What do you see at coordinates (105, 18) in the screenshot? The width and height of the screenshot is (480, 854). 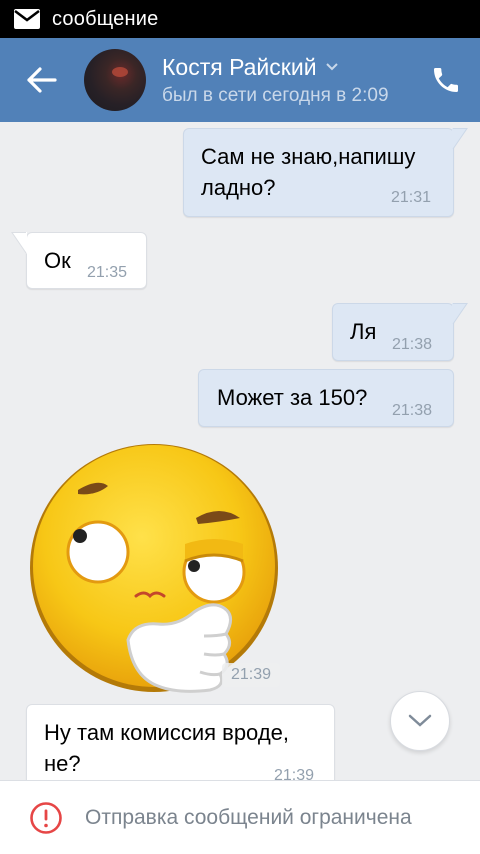 I see `notification-text: сообщение` at bounding box center [105, 18].